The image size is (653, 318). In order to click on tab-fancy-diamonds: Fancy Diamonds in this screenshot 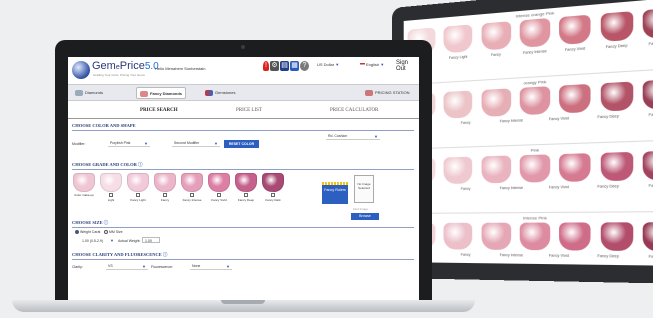, I will do `click(161, 93)`.